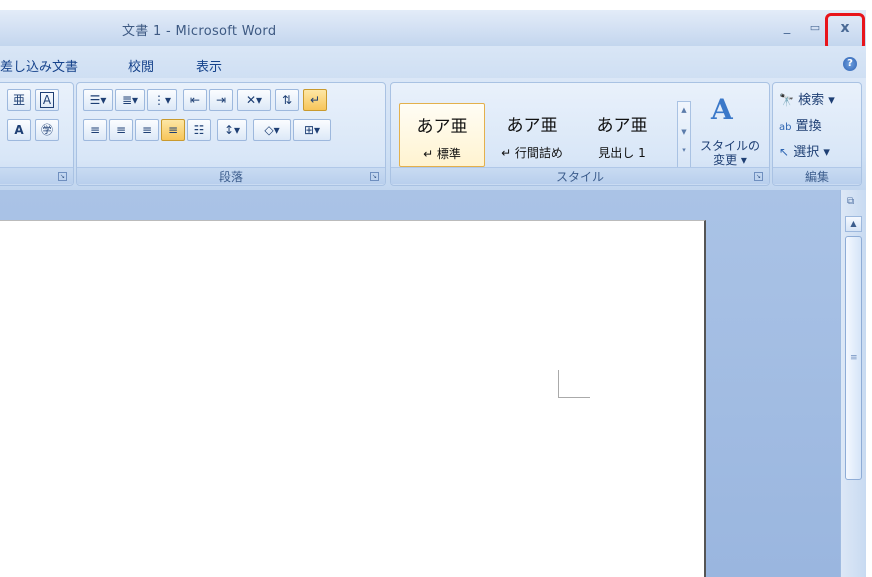 The width and height of the screenshot is (872, 577). I want to click on scrollbar-thumb: ≡, so click(853, 358).